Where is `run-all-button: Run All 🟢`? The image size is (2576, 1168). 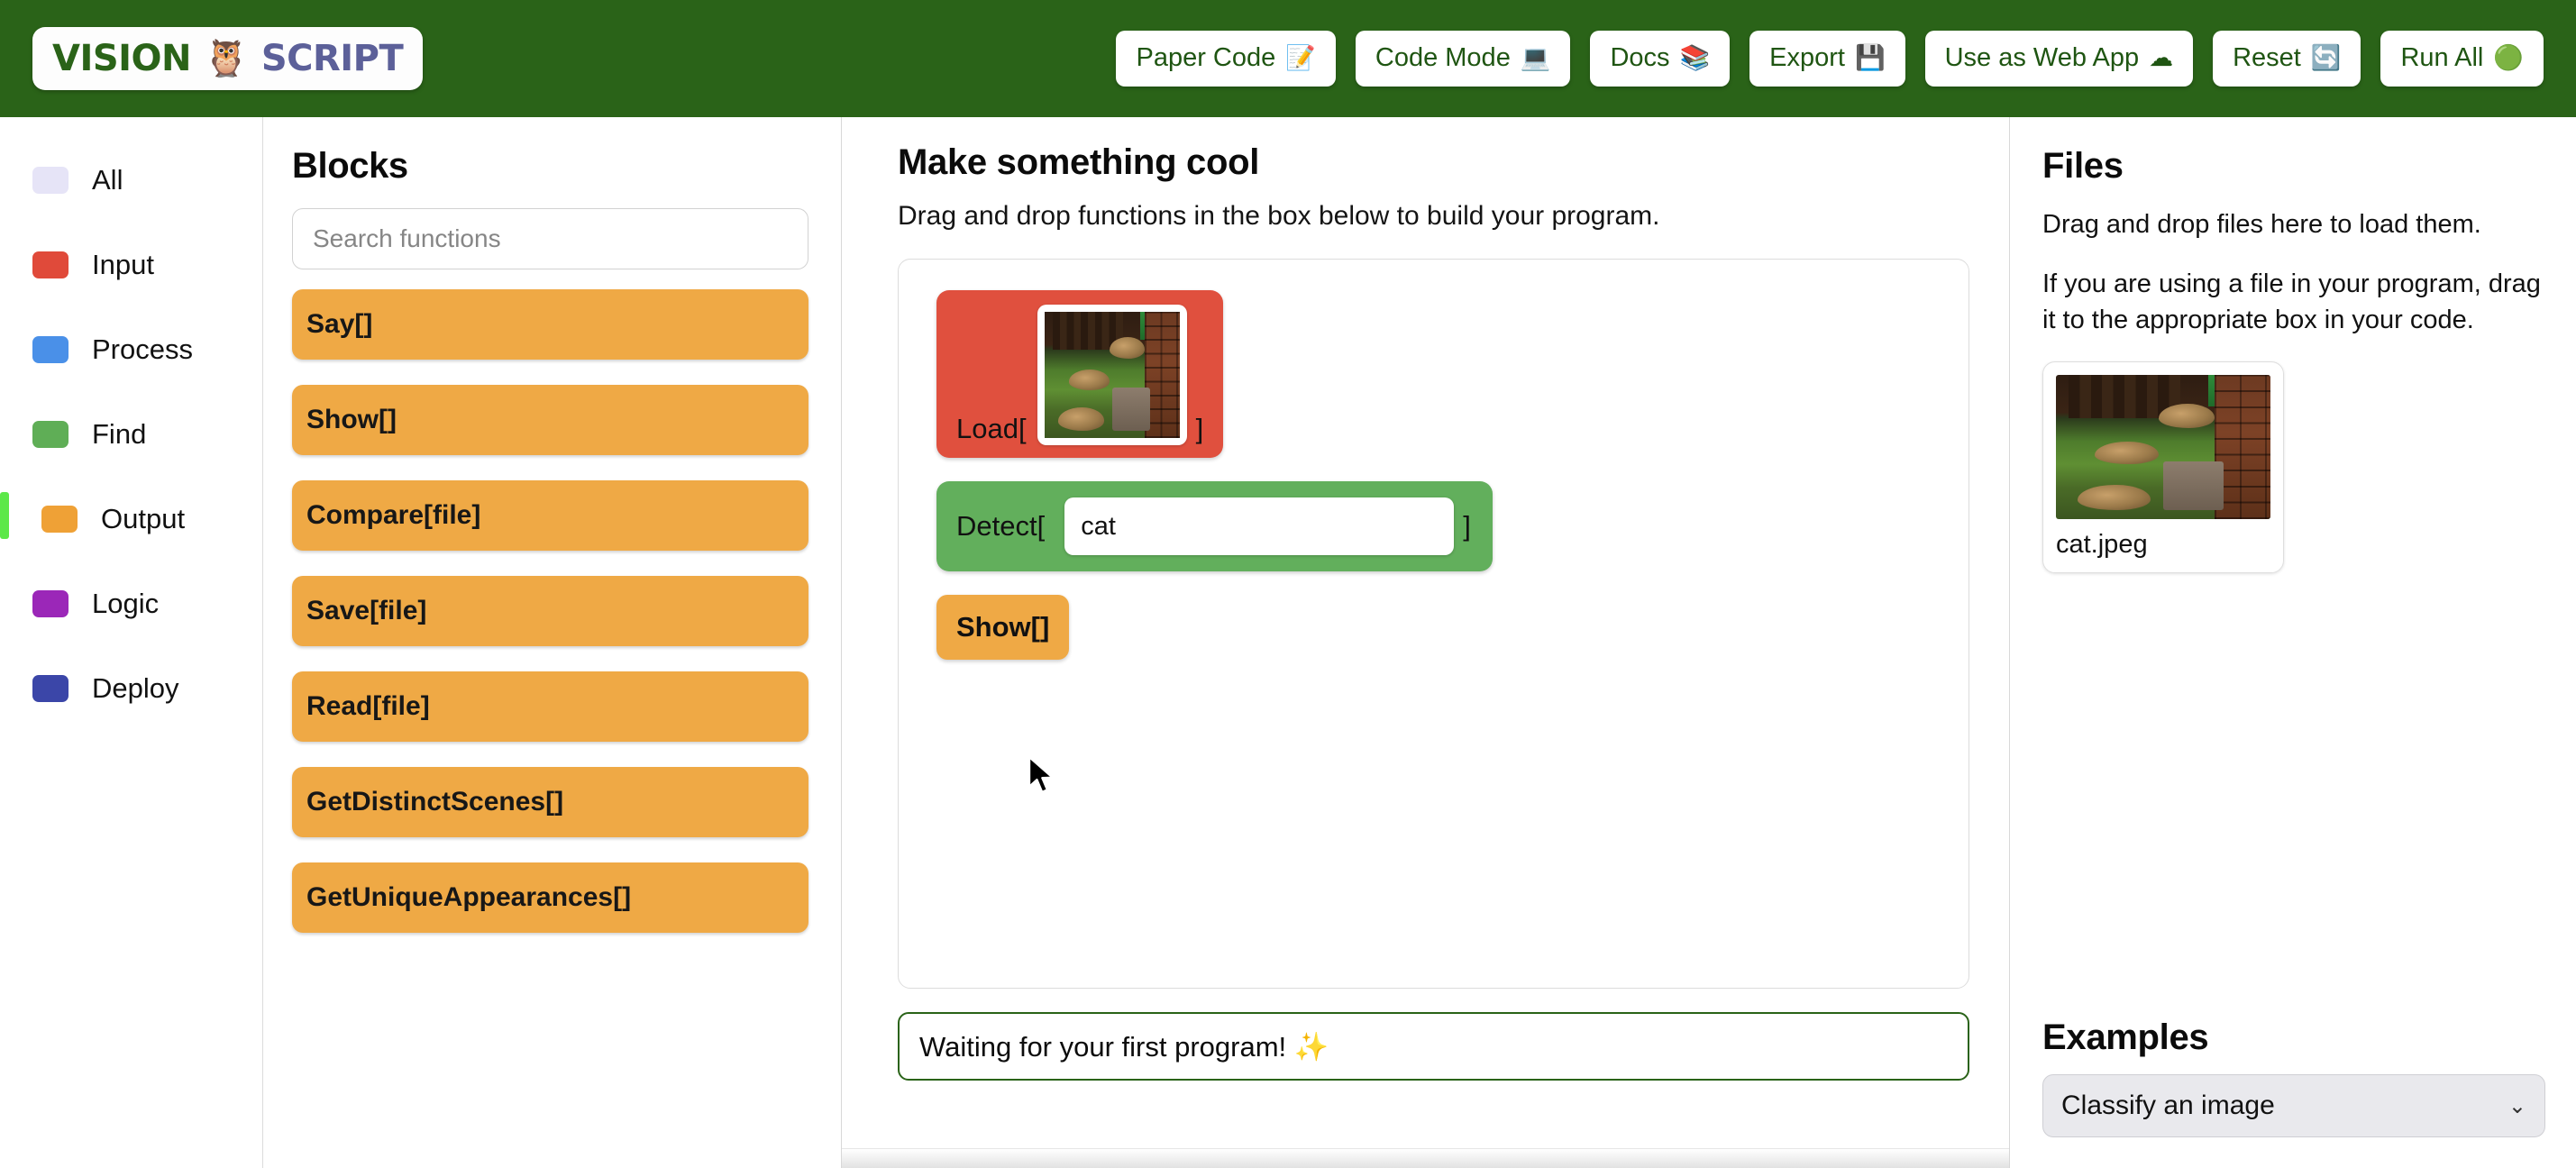 run-all-button: Run All 🟢 is located at coordinates (2462, 59).